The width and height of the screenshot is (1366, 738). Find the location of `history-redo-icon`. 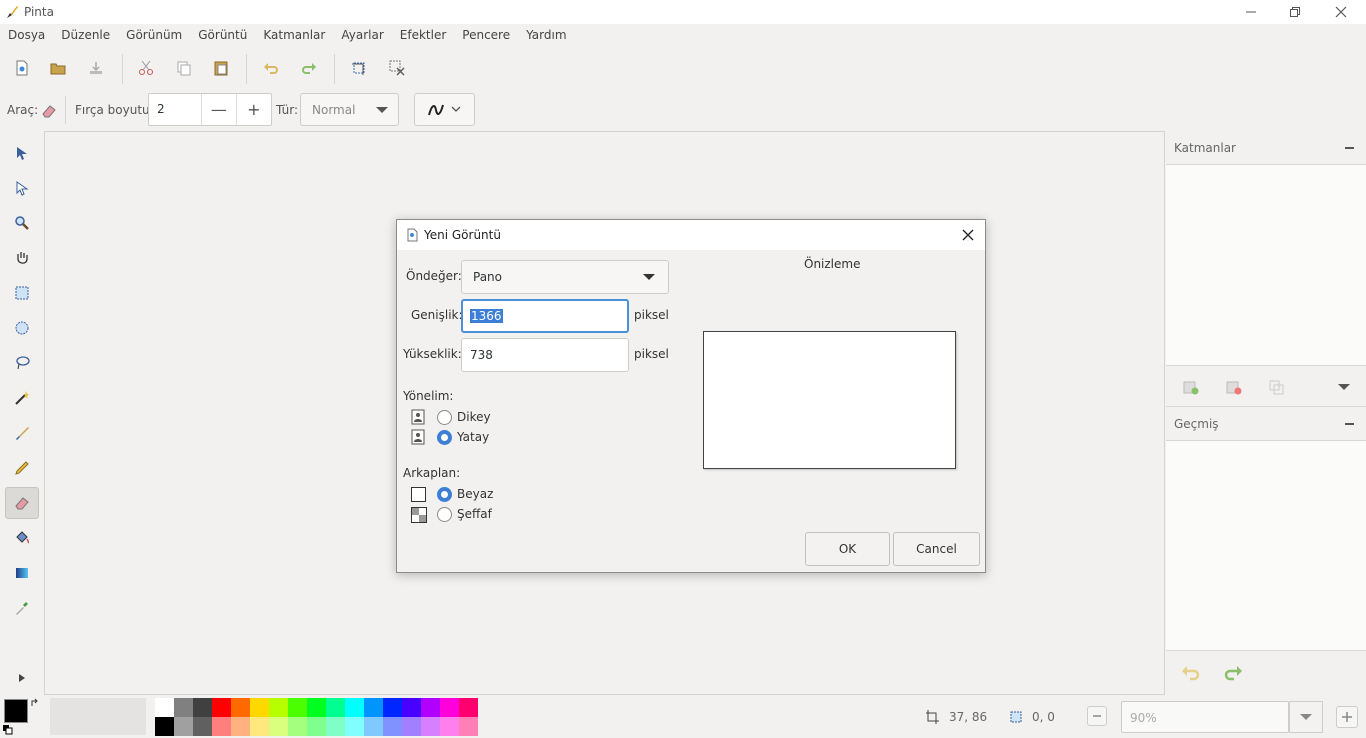

history-redo-icon is located at coordinates (1233, 673).